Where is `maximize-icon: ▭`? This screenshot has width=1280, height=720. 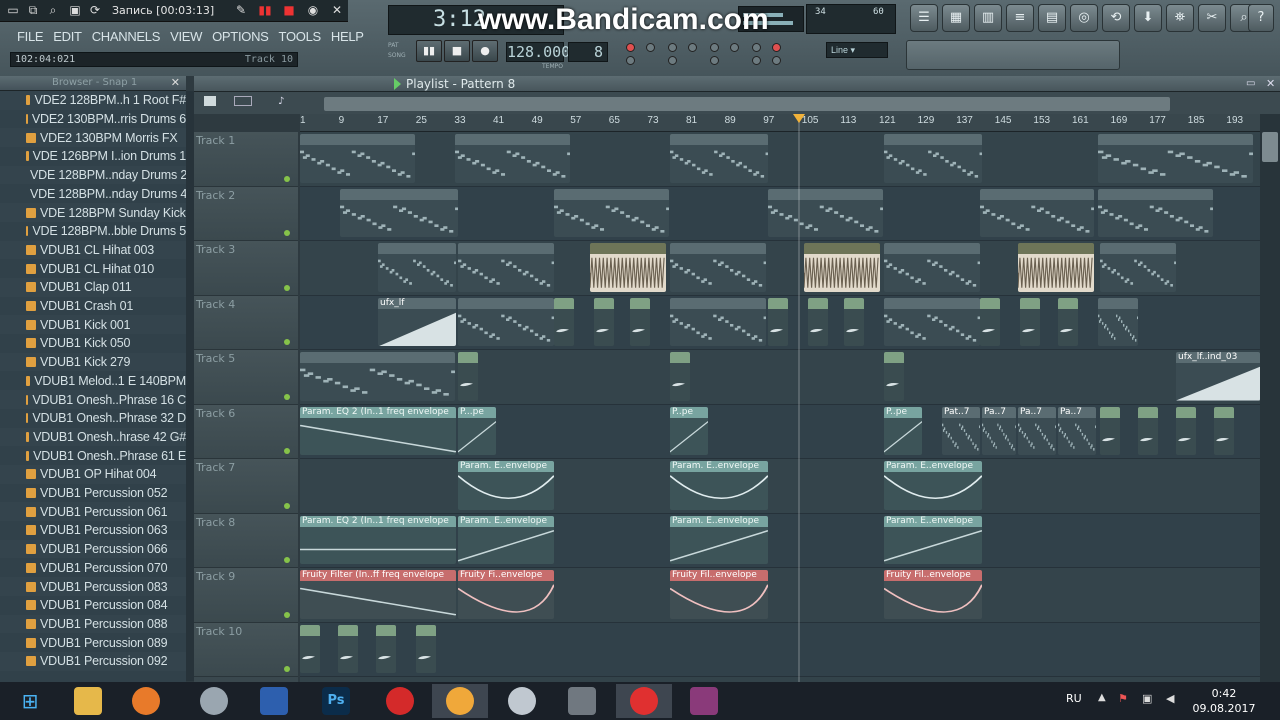
maximize-icon: ▭ is located at coordinates (1250, 83).